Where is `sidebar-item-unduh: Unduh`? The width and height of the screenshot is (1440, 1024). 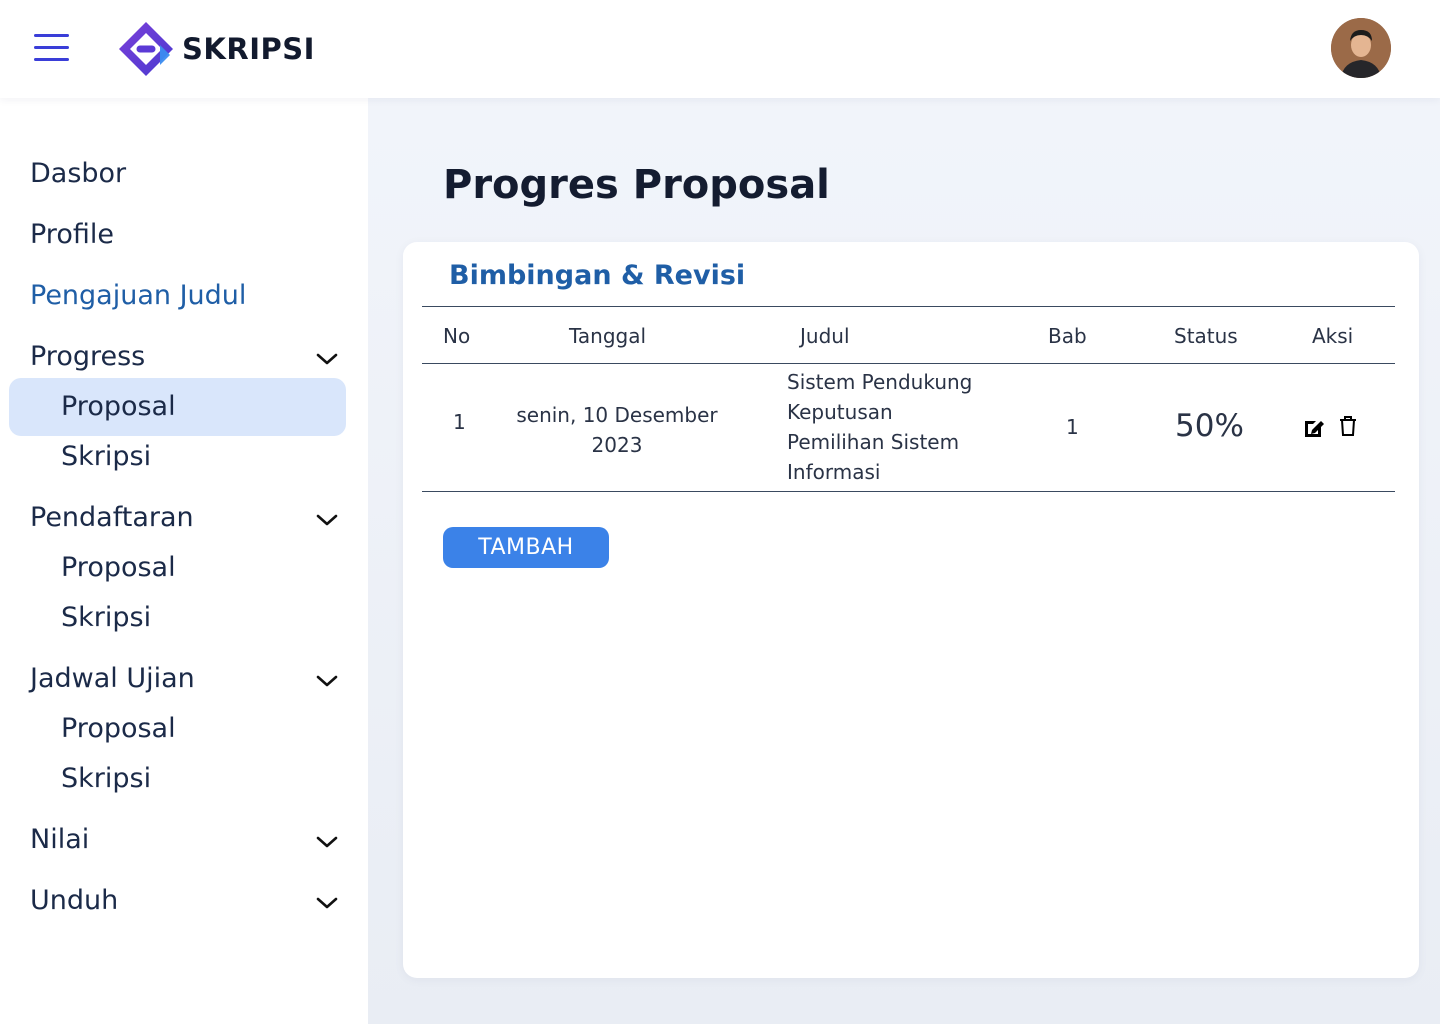
sidebar-item-unduh: Unduh is located at coordinates (74, 900).